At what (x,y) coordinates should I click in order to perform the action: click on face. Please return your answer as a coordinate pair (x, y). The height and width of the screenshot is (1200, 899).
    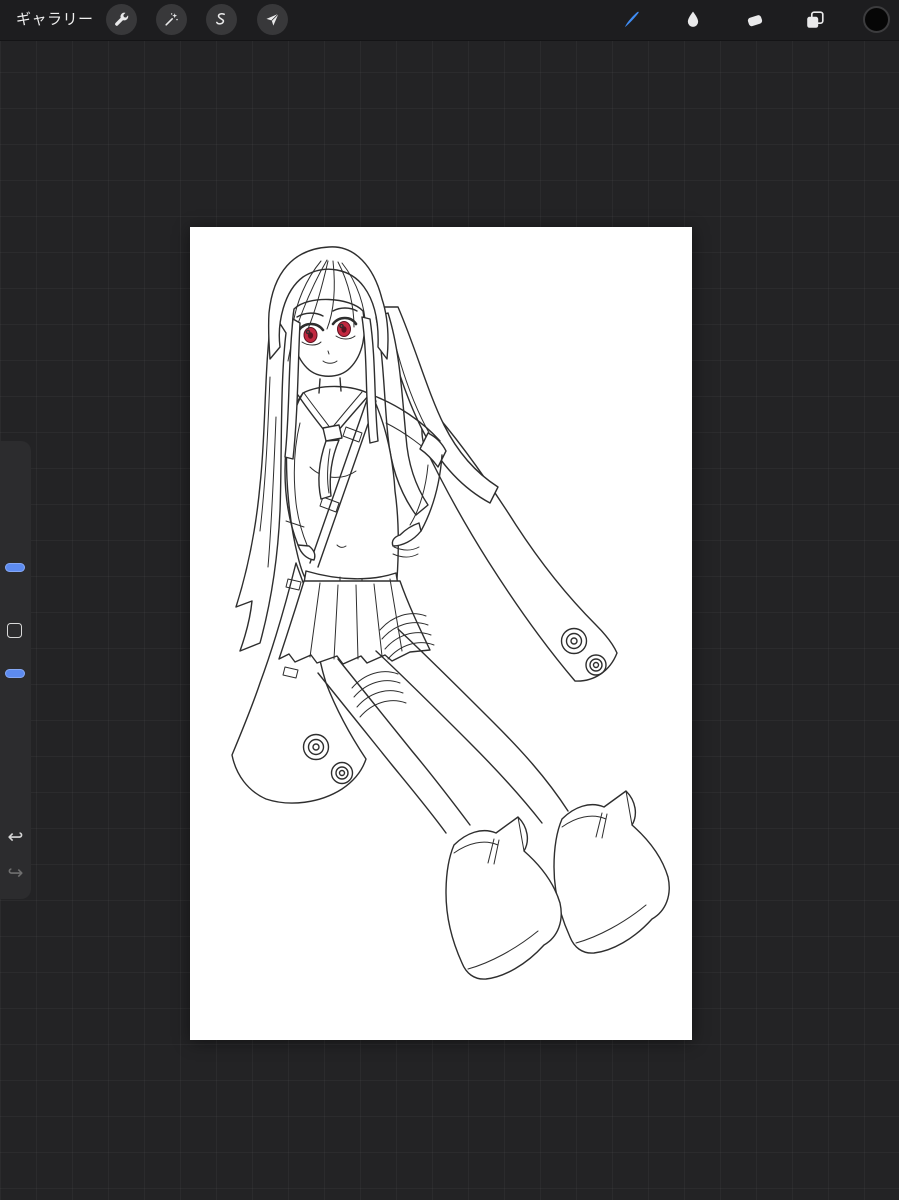
    Looking at the image, I should click on (328, 337).